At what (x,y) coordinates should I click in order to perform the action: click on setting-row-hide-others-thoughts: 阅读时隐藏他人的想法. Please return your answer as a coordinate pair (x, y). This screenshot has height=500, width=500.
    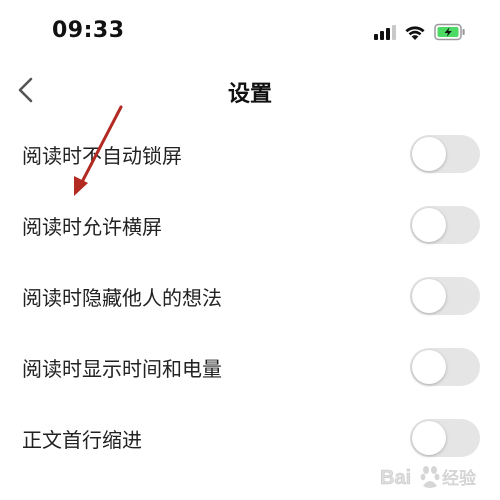
    Looking at the image, I should click on (250, 295).